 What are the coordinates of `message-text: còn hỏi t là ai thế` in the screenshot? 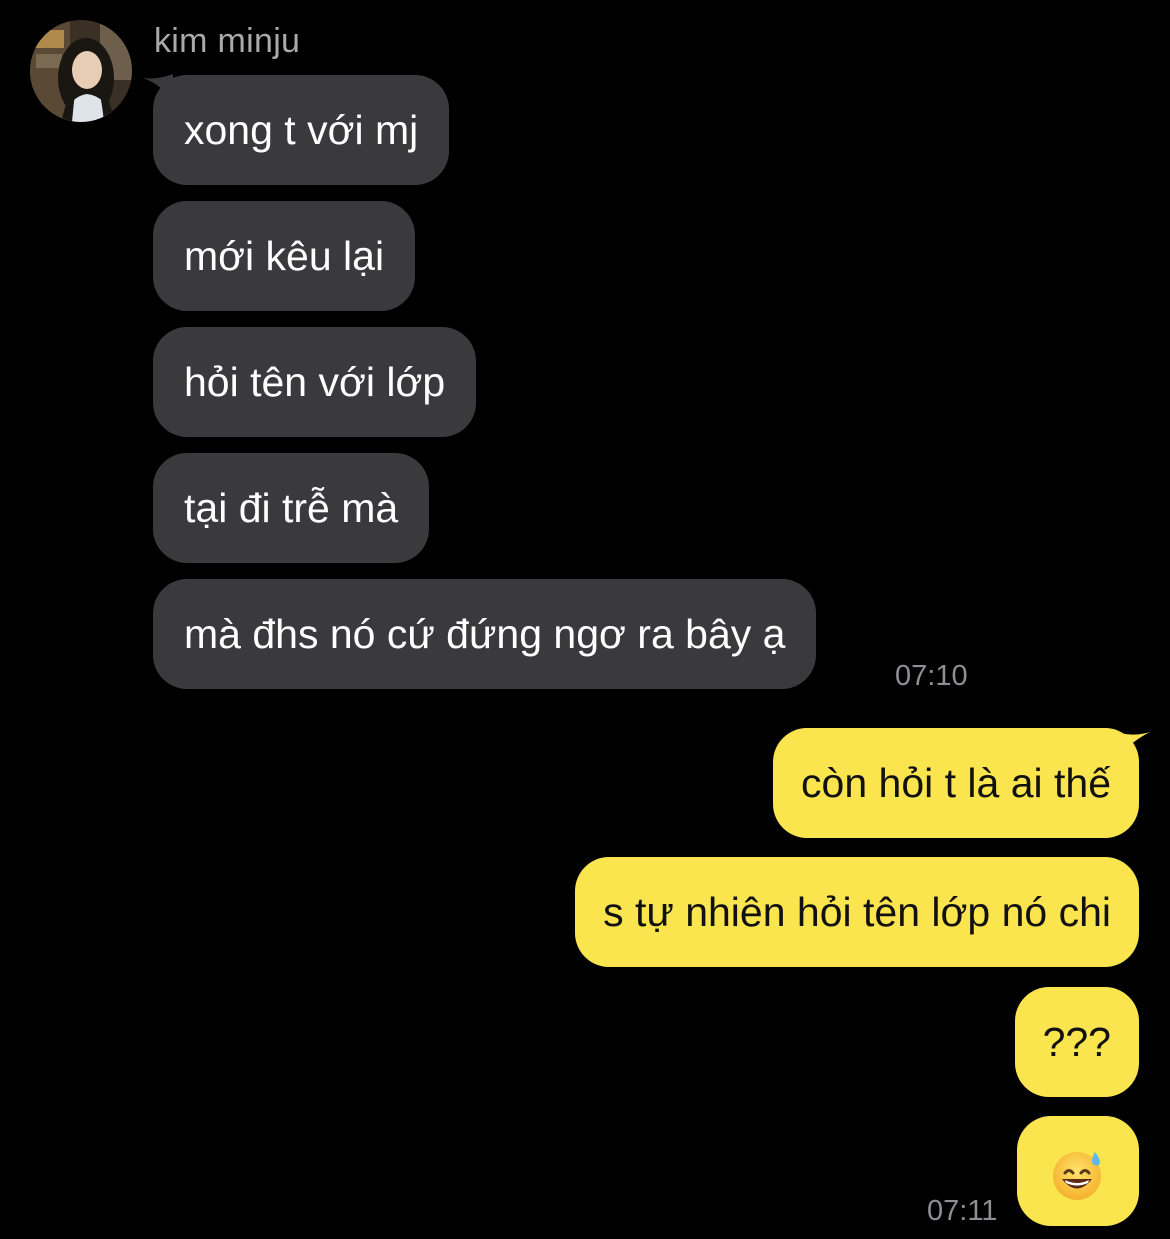 It's located at (956, 783).